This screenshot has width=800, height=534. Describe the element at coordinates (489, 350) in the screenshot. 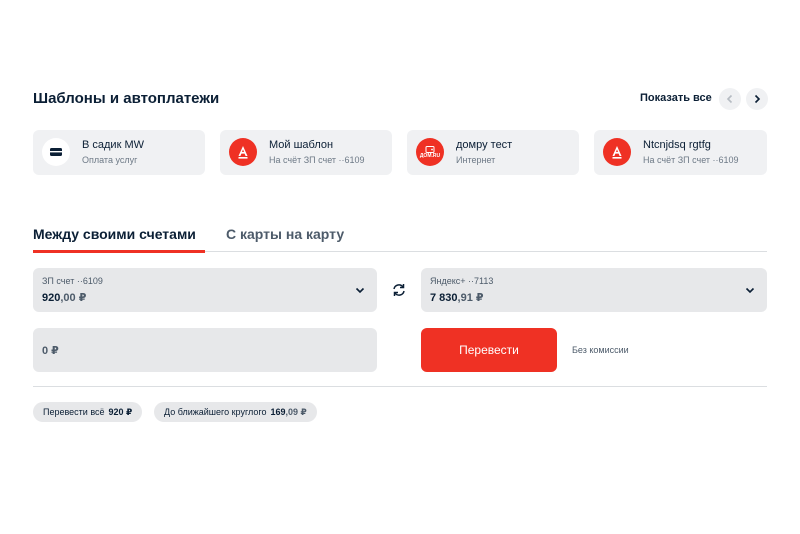

I see `transfer-button: Перевести` at that location.